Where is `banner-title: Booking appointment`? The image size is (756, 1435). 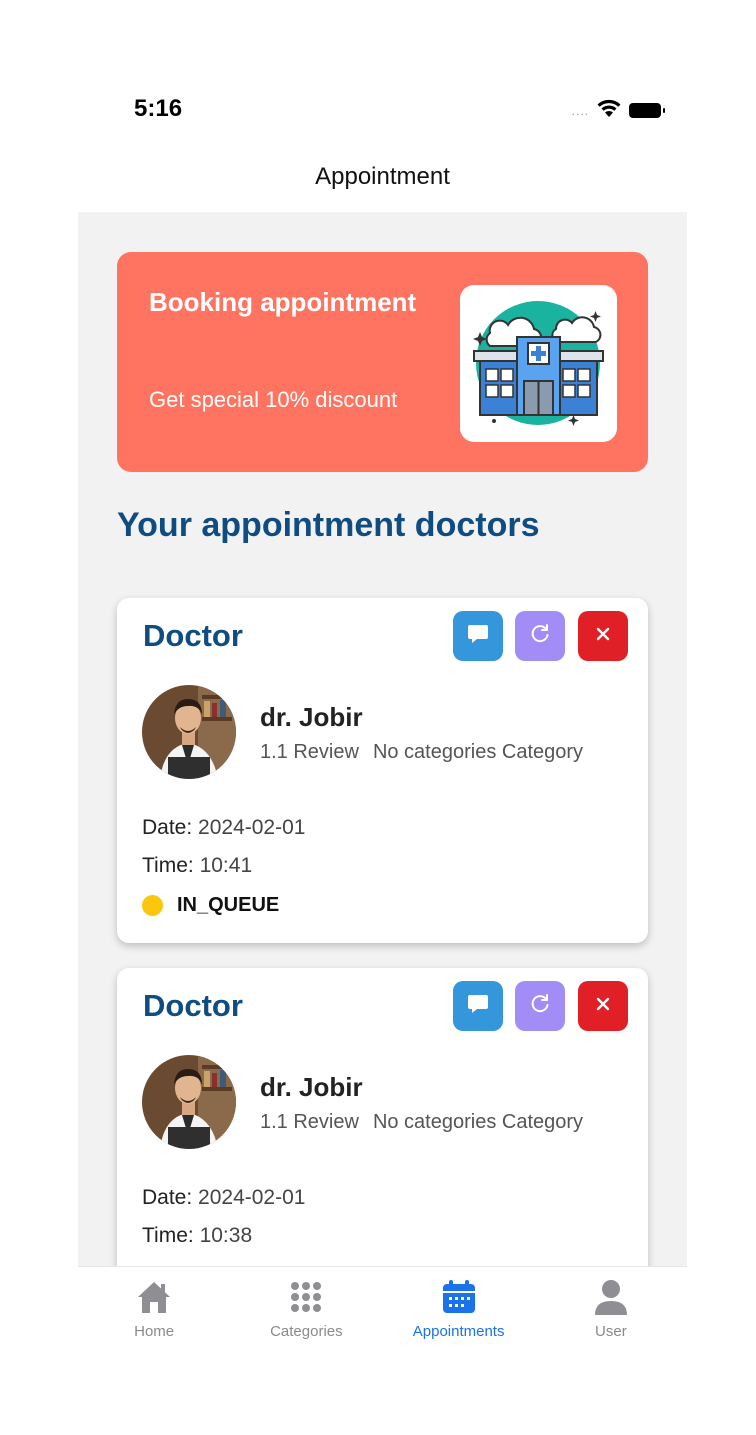 banner-title: Booking appointment is located at coordinates (283, 302).